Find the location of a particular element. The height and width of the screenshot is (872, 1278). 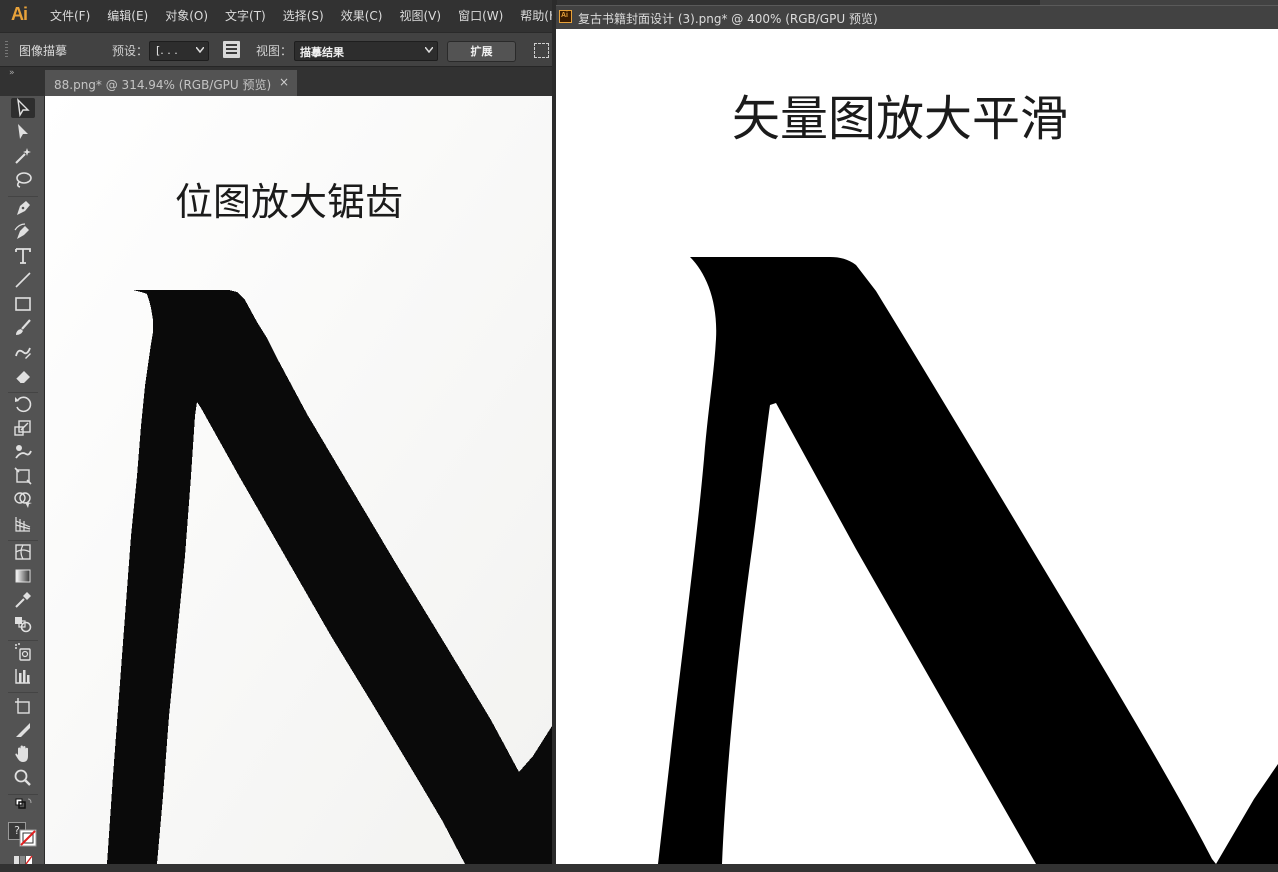

tools-panel: ? is located at coordinates (22, 480).